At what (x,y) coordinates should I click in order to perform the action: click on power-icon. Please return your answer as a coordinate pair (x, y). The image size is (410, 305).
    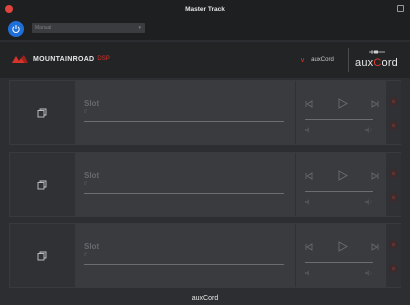
    Looking at the image, I should click on (16, 29).